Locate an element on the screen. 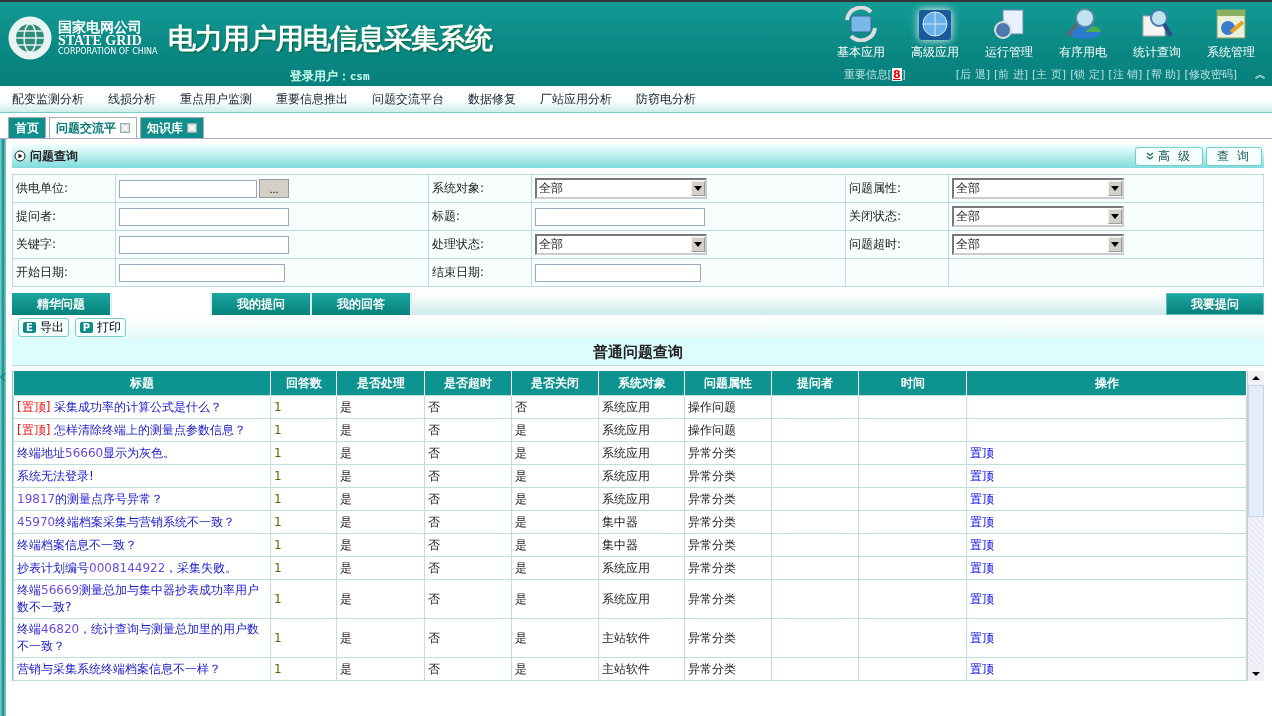  module-button: 有序用电 is located at coordinates (1083, 33).